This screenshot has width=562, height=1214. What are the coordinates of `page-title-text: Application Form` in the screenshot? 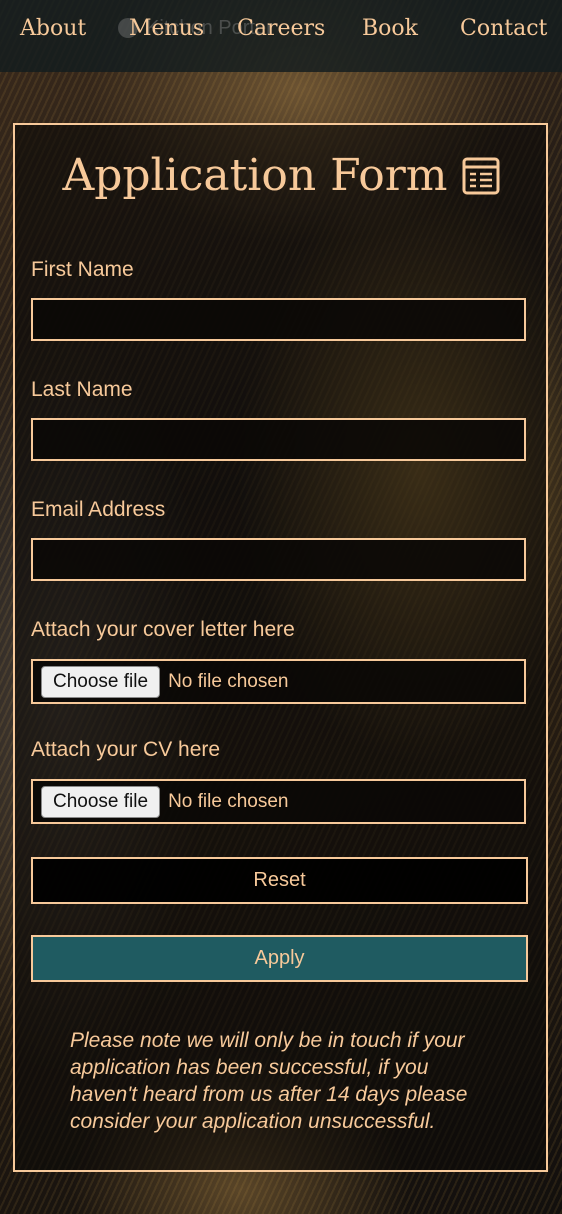 It's located at (255, 175).